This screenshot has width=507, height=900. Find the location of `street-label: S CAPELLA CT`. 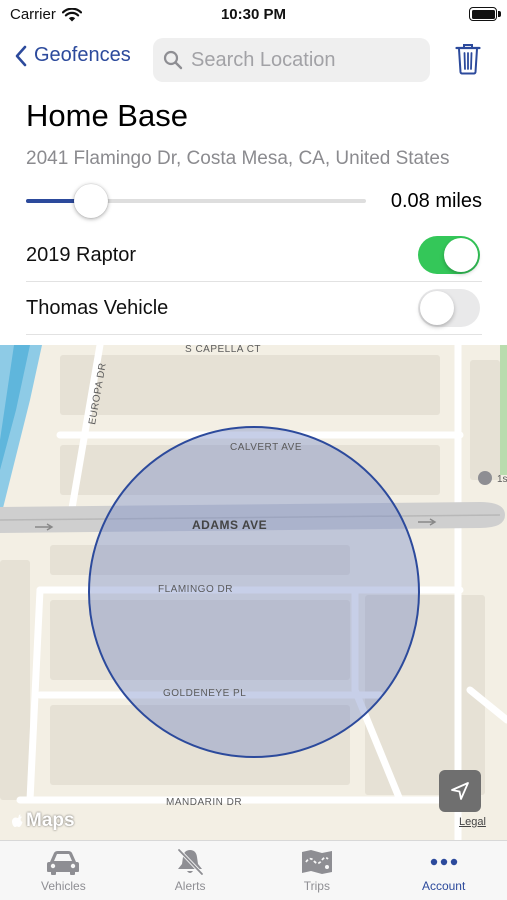

street-label: S CAPELLA CT is located at coordinates (223, 350).